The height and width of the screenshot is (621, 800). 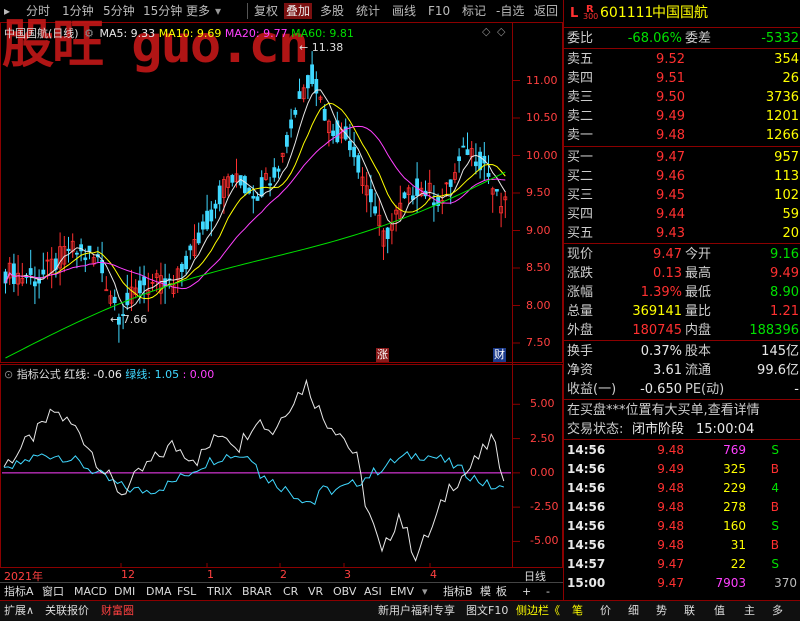 I want to click on tick-side: B, so click(x=774, y=469).